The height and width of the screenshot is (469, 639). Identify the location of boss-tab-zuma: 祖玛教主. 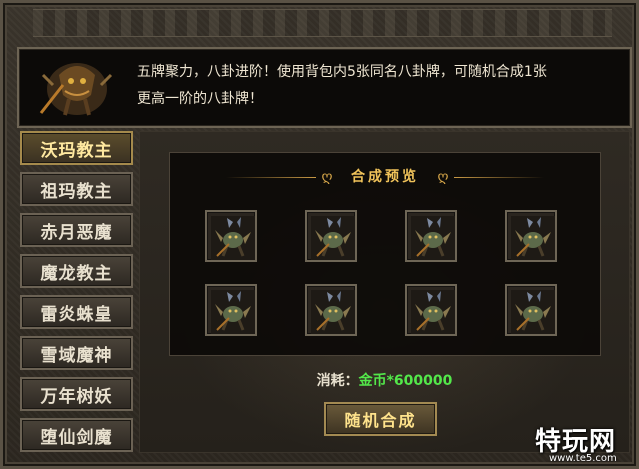
(76, 189).